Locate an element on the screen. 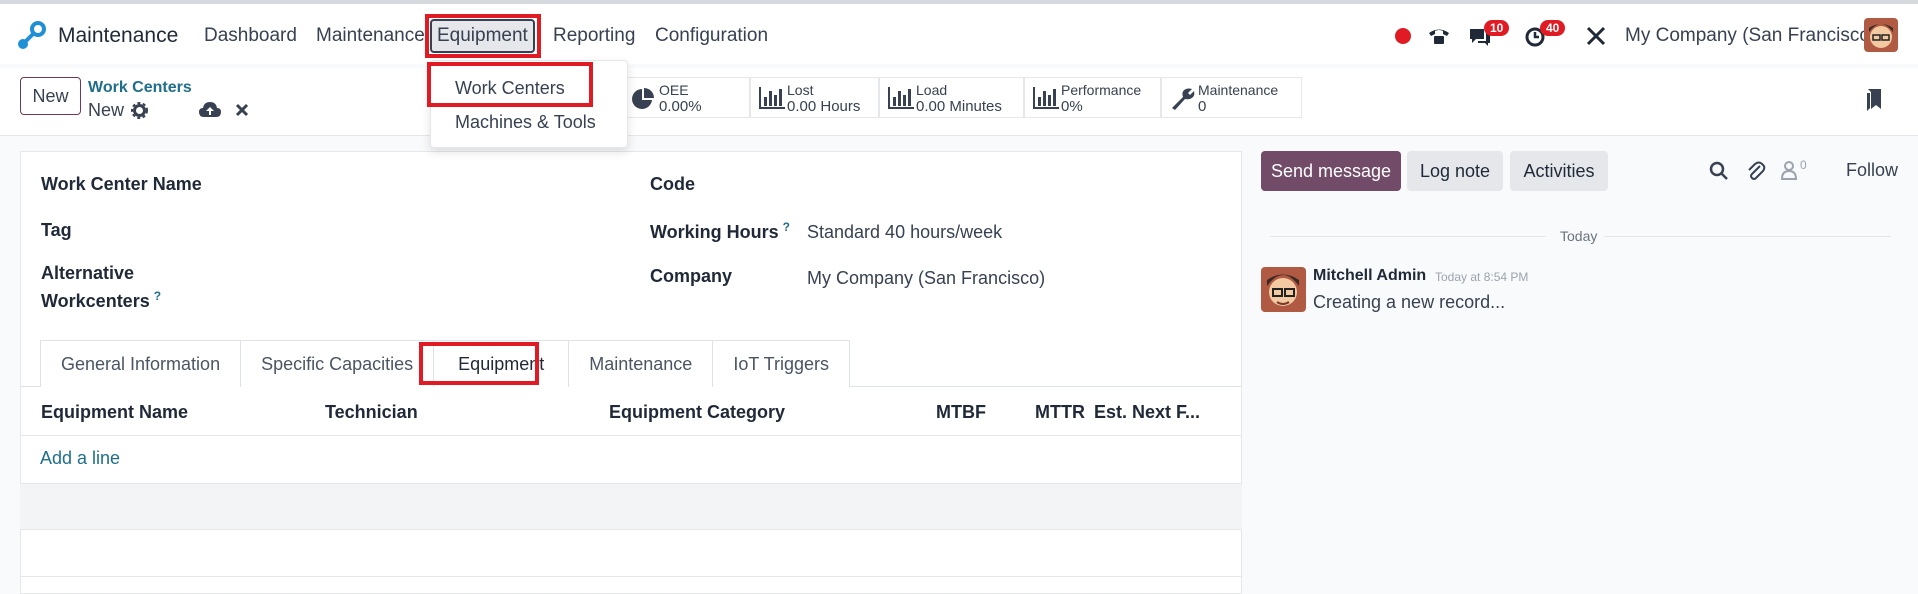 This screenshot has height=594, width=1918. stat-load-value: 0.00 Minutes is located at coordinates (959, 106).